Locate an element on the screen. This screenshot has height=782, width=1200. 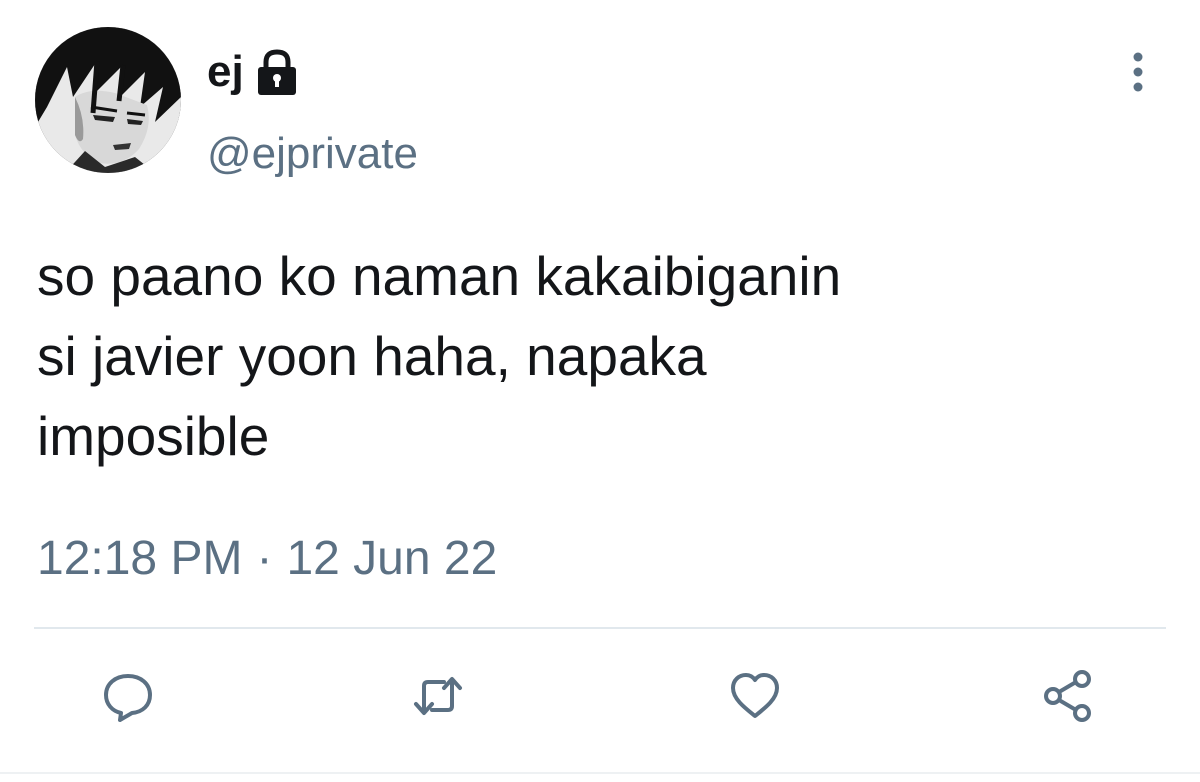
vertical-ellipsis-icon is located at coordinates (1138, 72).